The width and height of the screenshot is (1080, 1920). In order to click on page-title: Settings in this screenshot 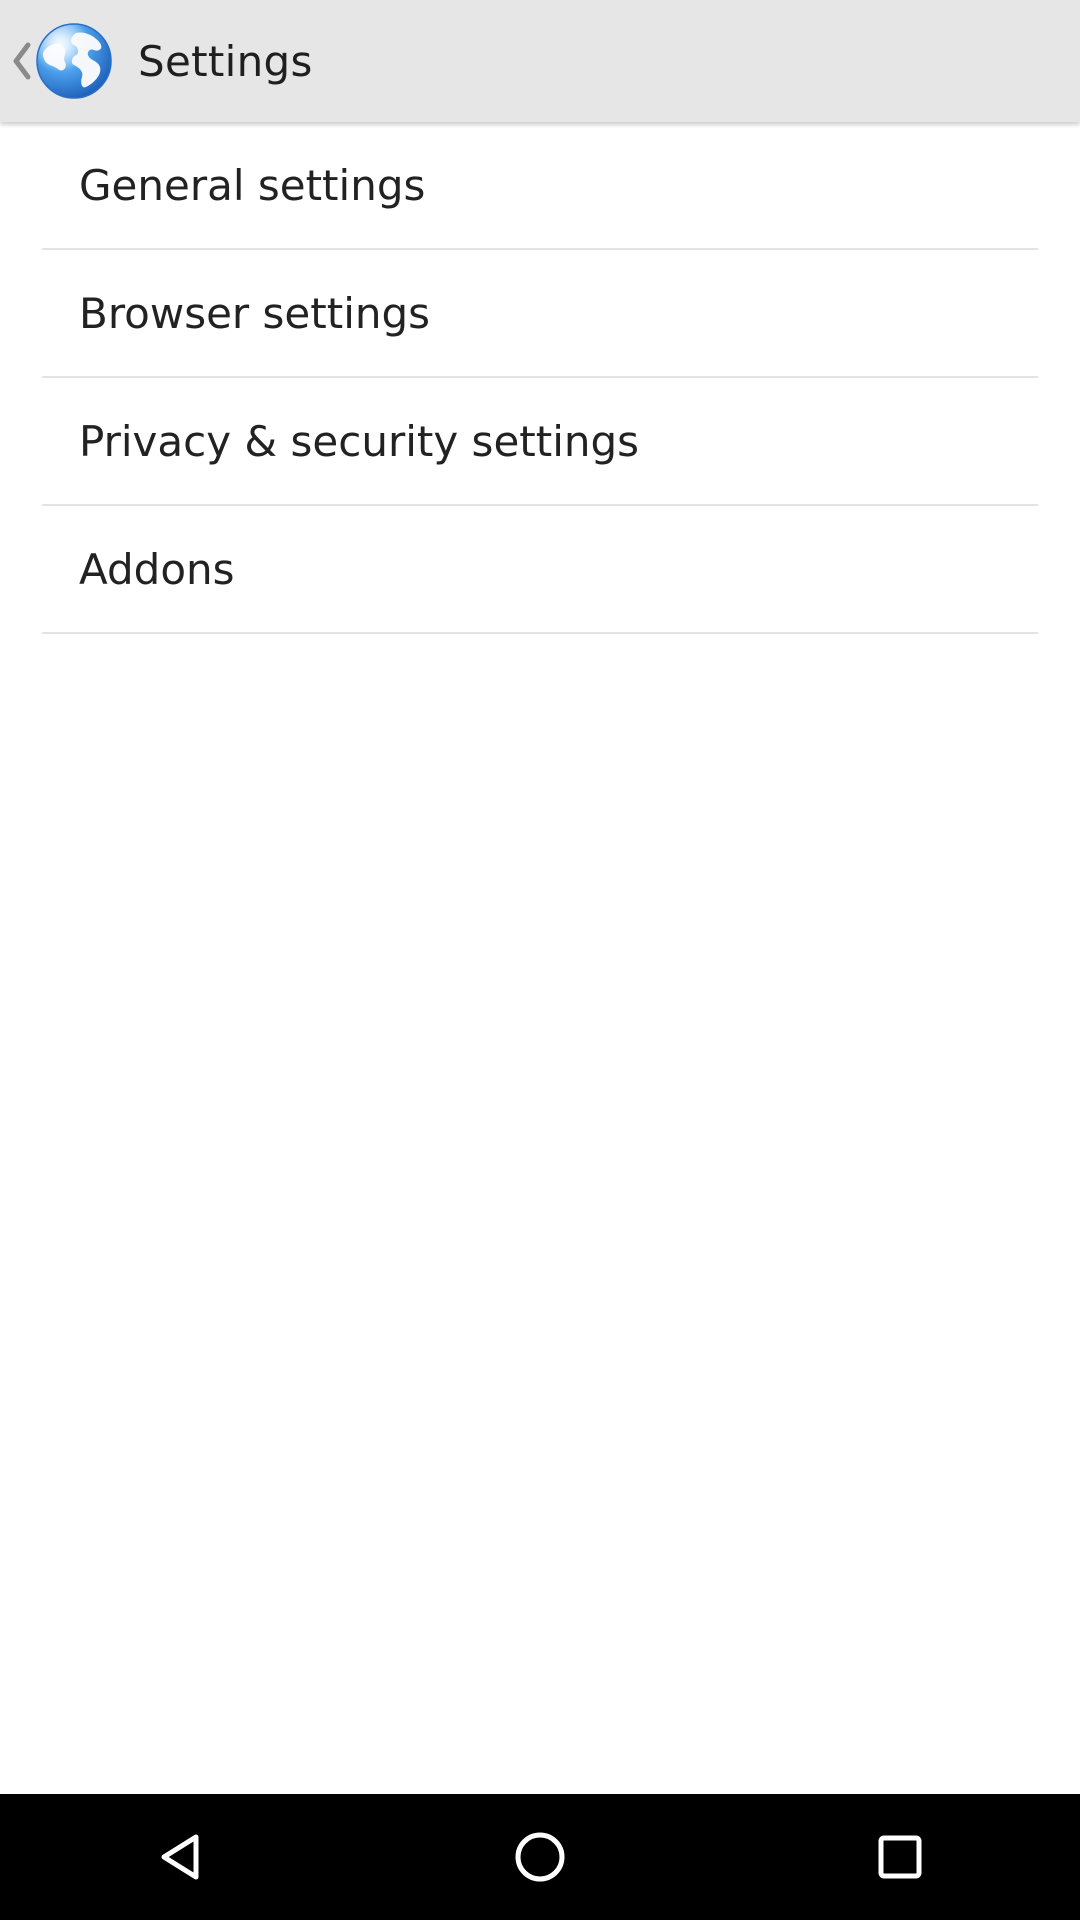, I will do `click(225, 61)`.